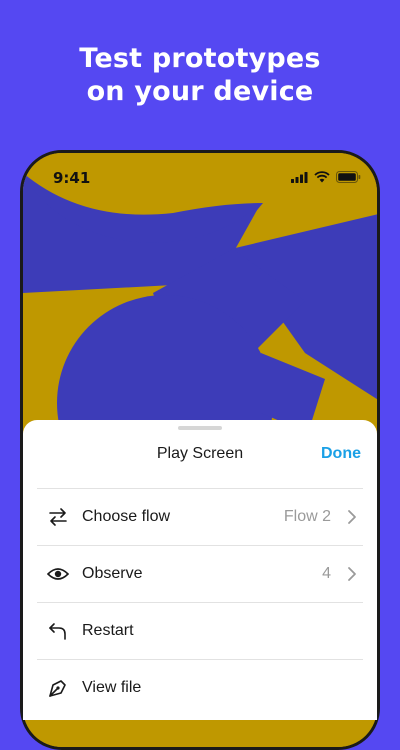 This screenshot has width=400, height=750. I want to click on status-bar: 9:41, so click(200, 177).